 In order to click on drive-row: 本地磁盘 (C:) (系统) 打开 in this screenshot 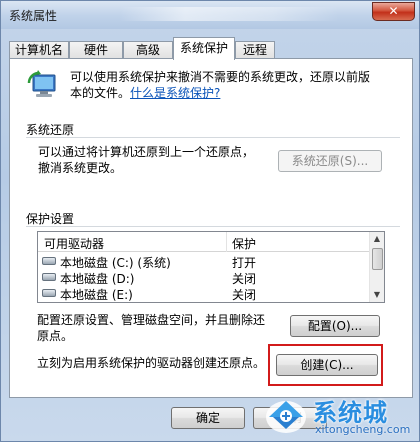, I will do `click(204, 261)`.